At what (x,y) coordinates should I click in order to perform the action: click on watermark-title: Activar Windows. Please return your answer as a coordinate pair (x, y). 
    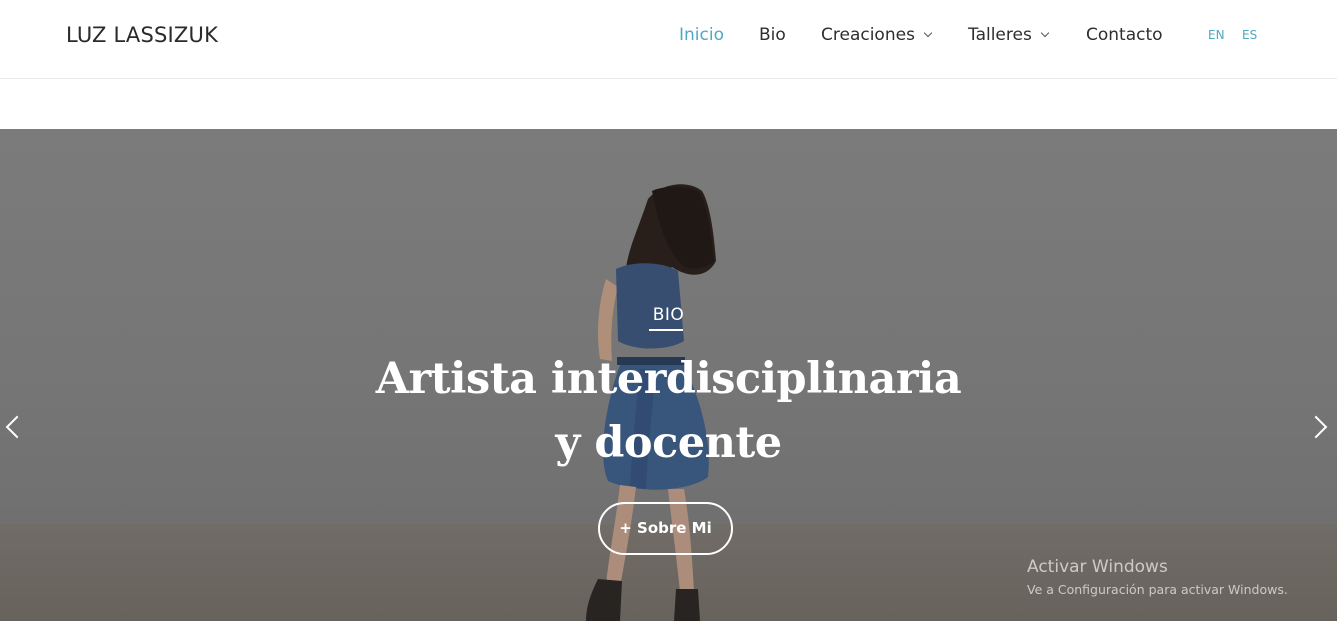
    Looking at the image, I should click on (1097, 567).